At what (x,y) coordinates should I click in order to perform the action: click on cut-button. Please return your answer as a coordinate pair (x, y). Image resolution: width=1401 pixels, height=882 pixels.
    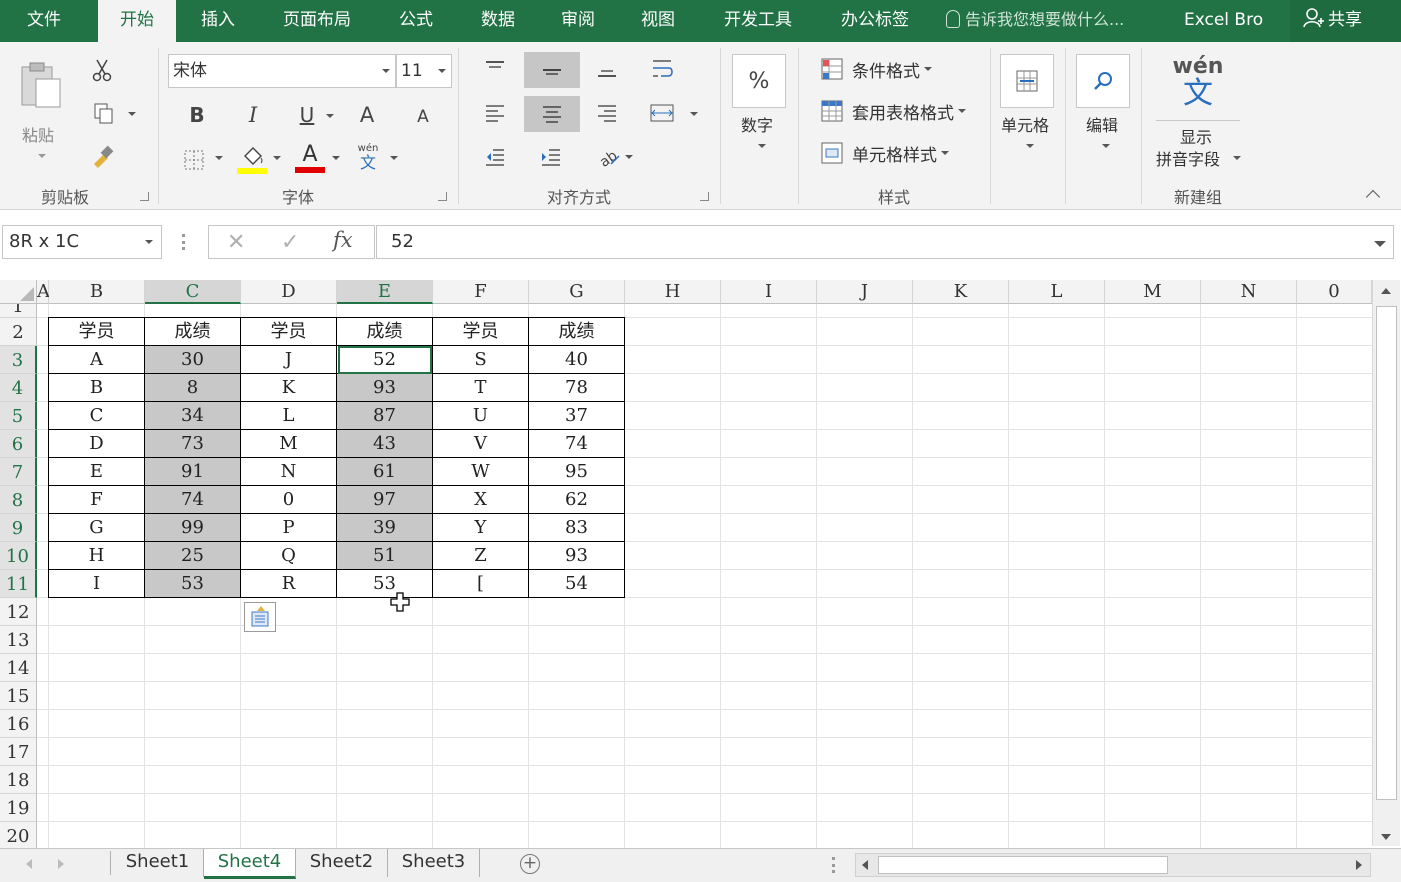
    Looking at the image, I should click on (102, 70).